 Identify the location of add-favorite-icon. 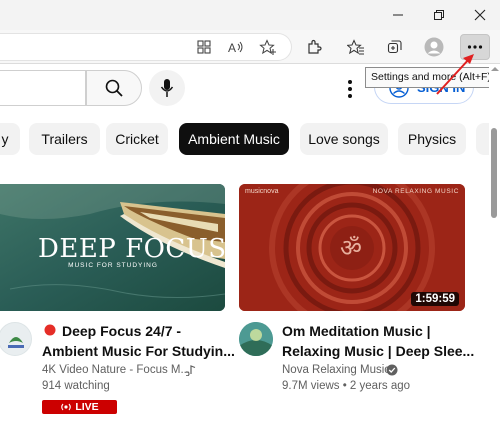
(267, 47).